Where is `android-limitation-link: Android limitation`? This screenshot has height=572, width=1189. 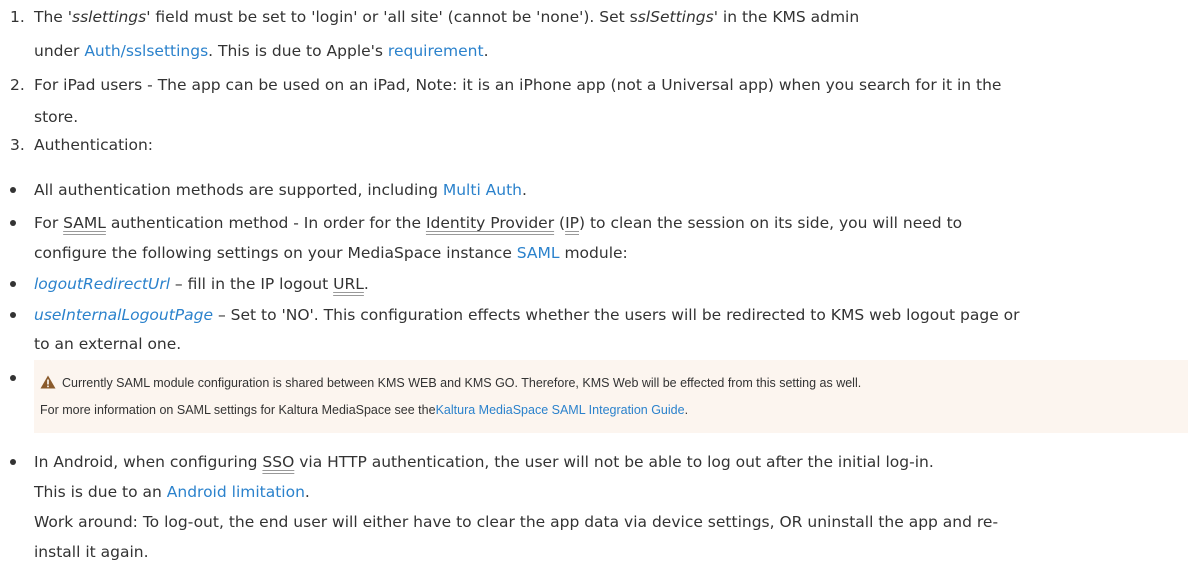
android-limitation-link: Android limitation is located at coordinates (236, 492).